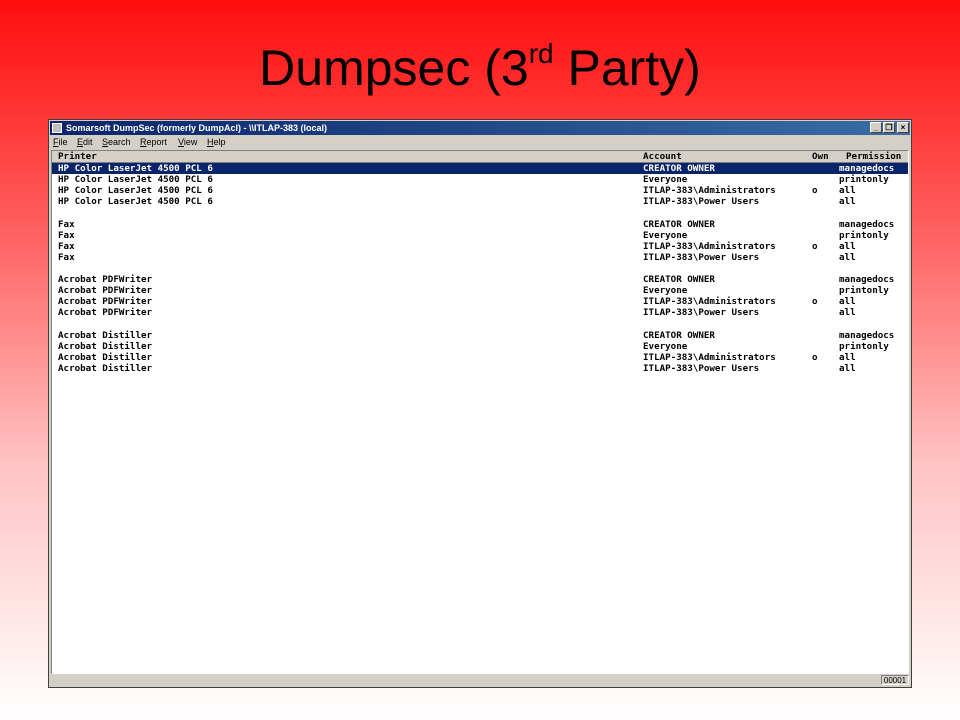  I want to click on column-header-printer: Printer, so click(77, 156).